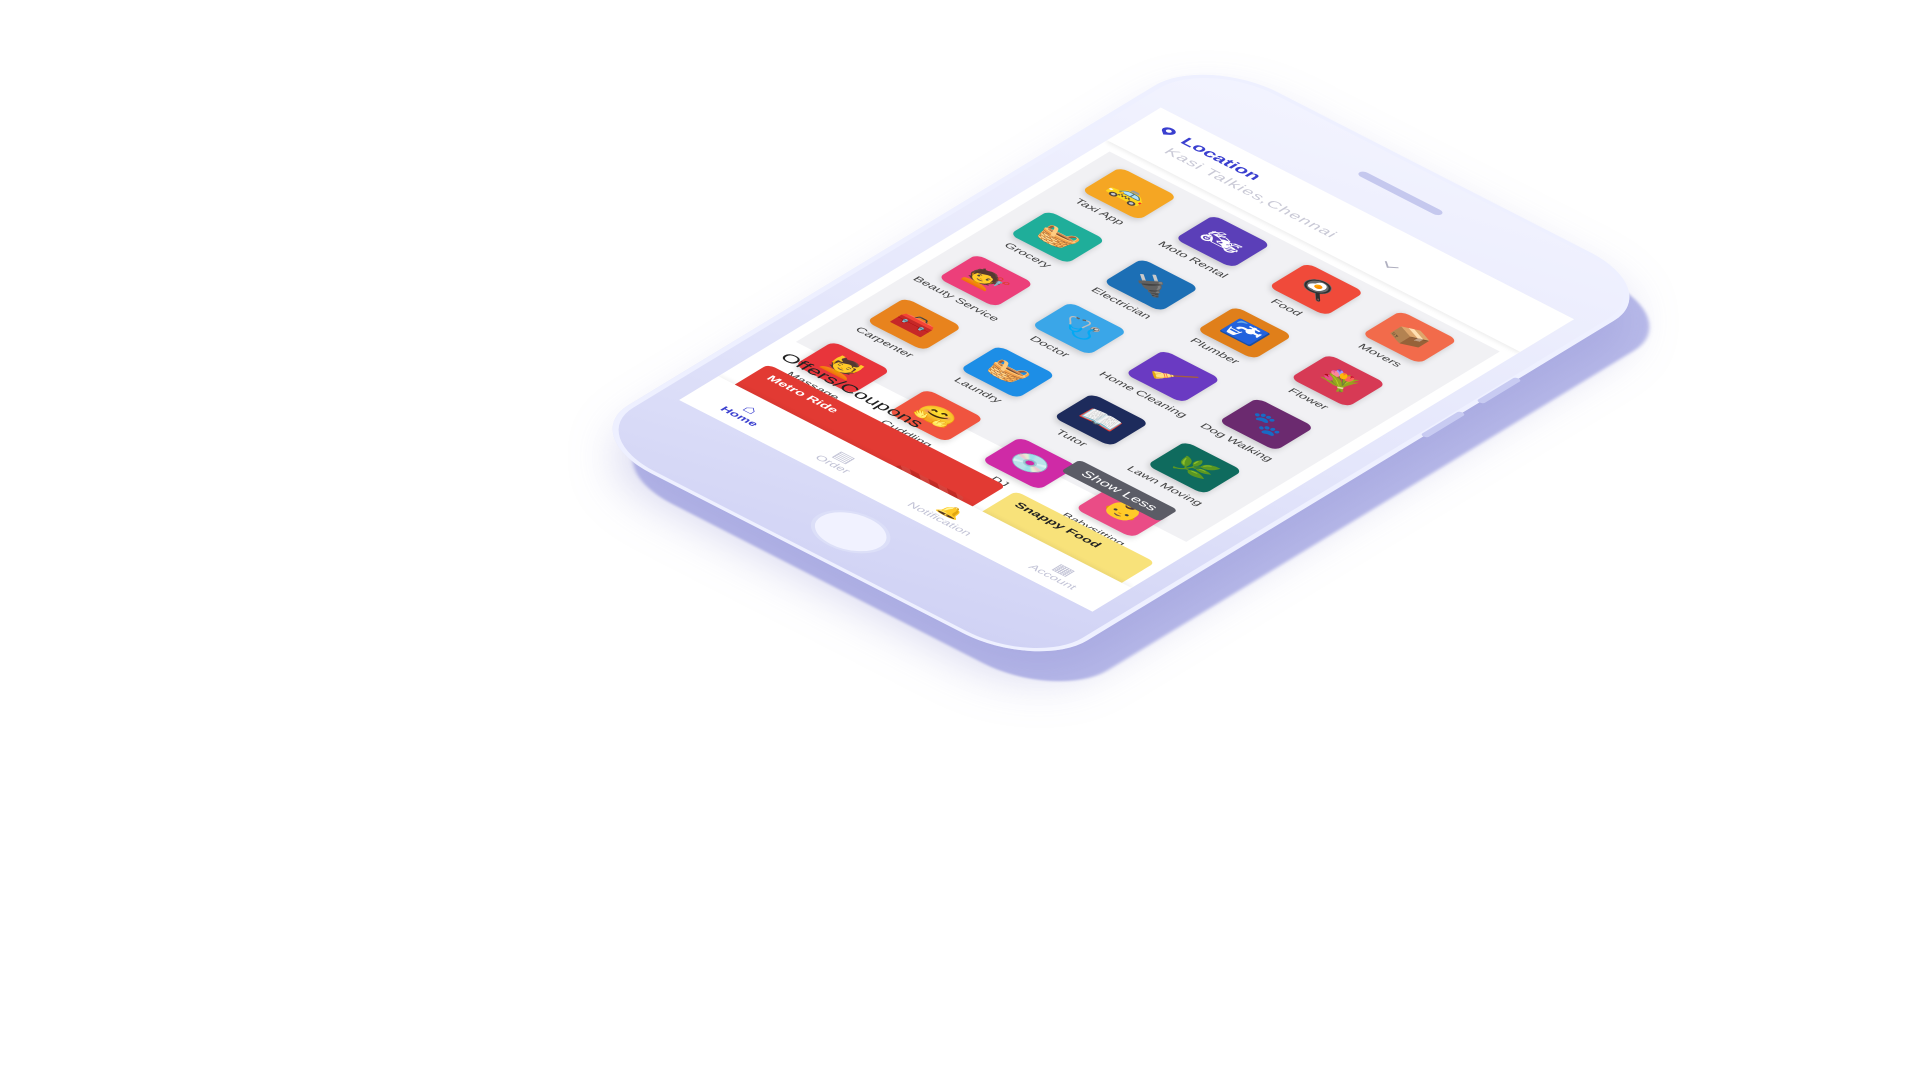  Describe the element at coordinates (1400, 193) in the screenshot. I see `earpiece-speaker` at that location.